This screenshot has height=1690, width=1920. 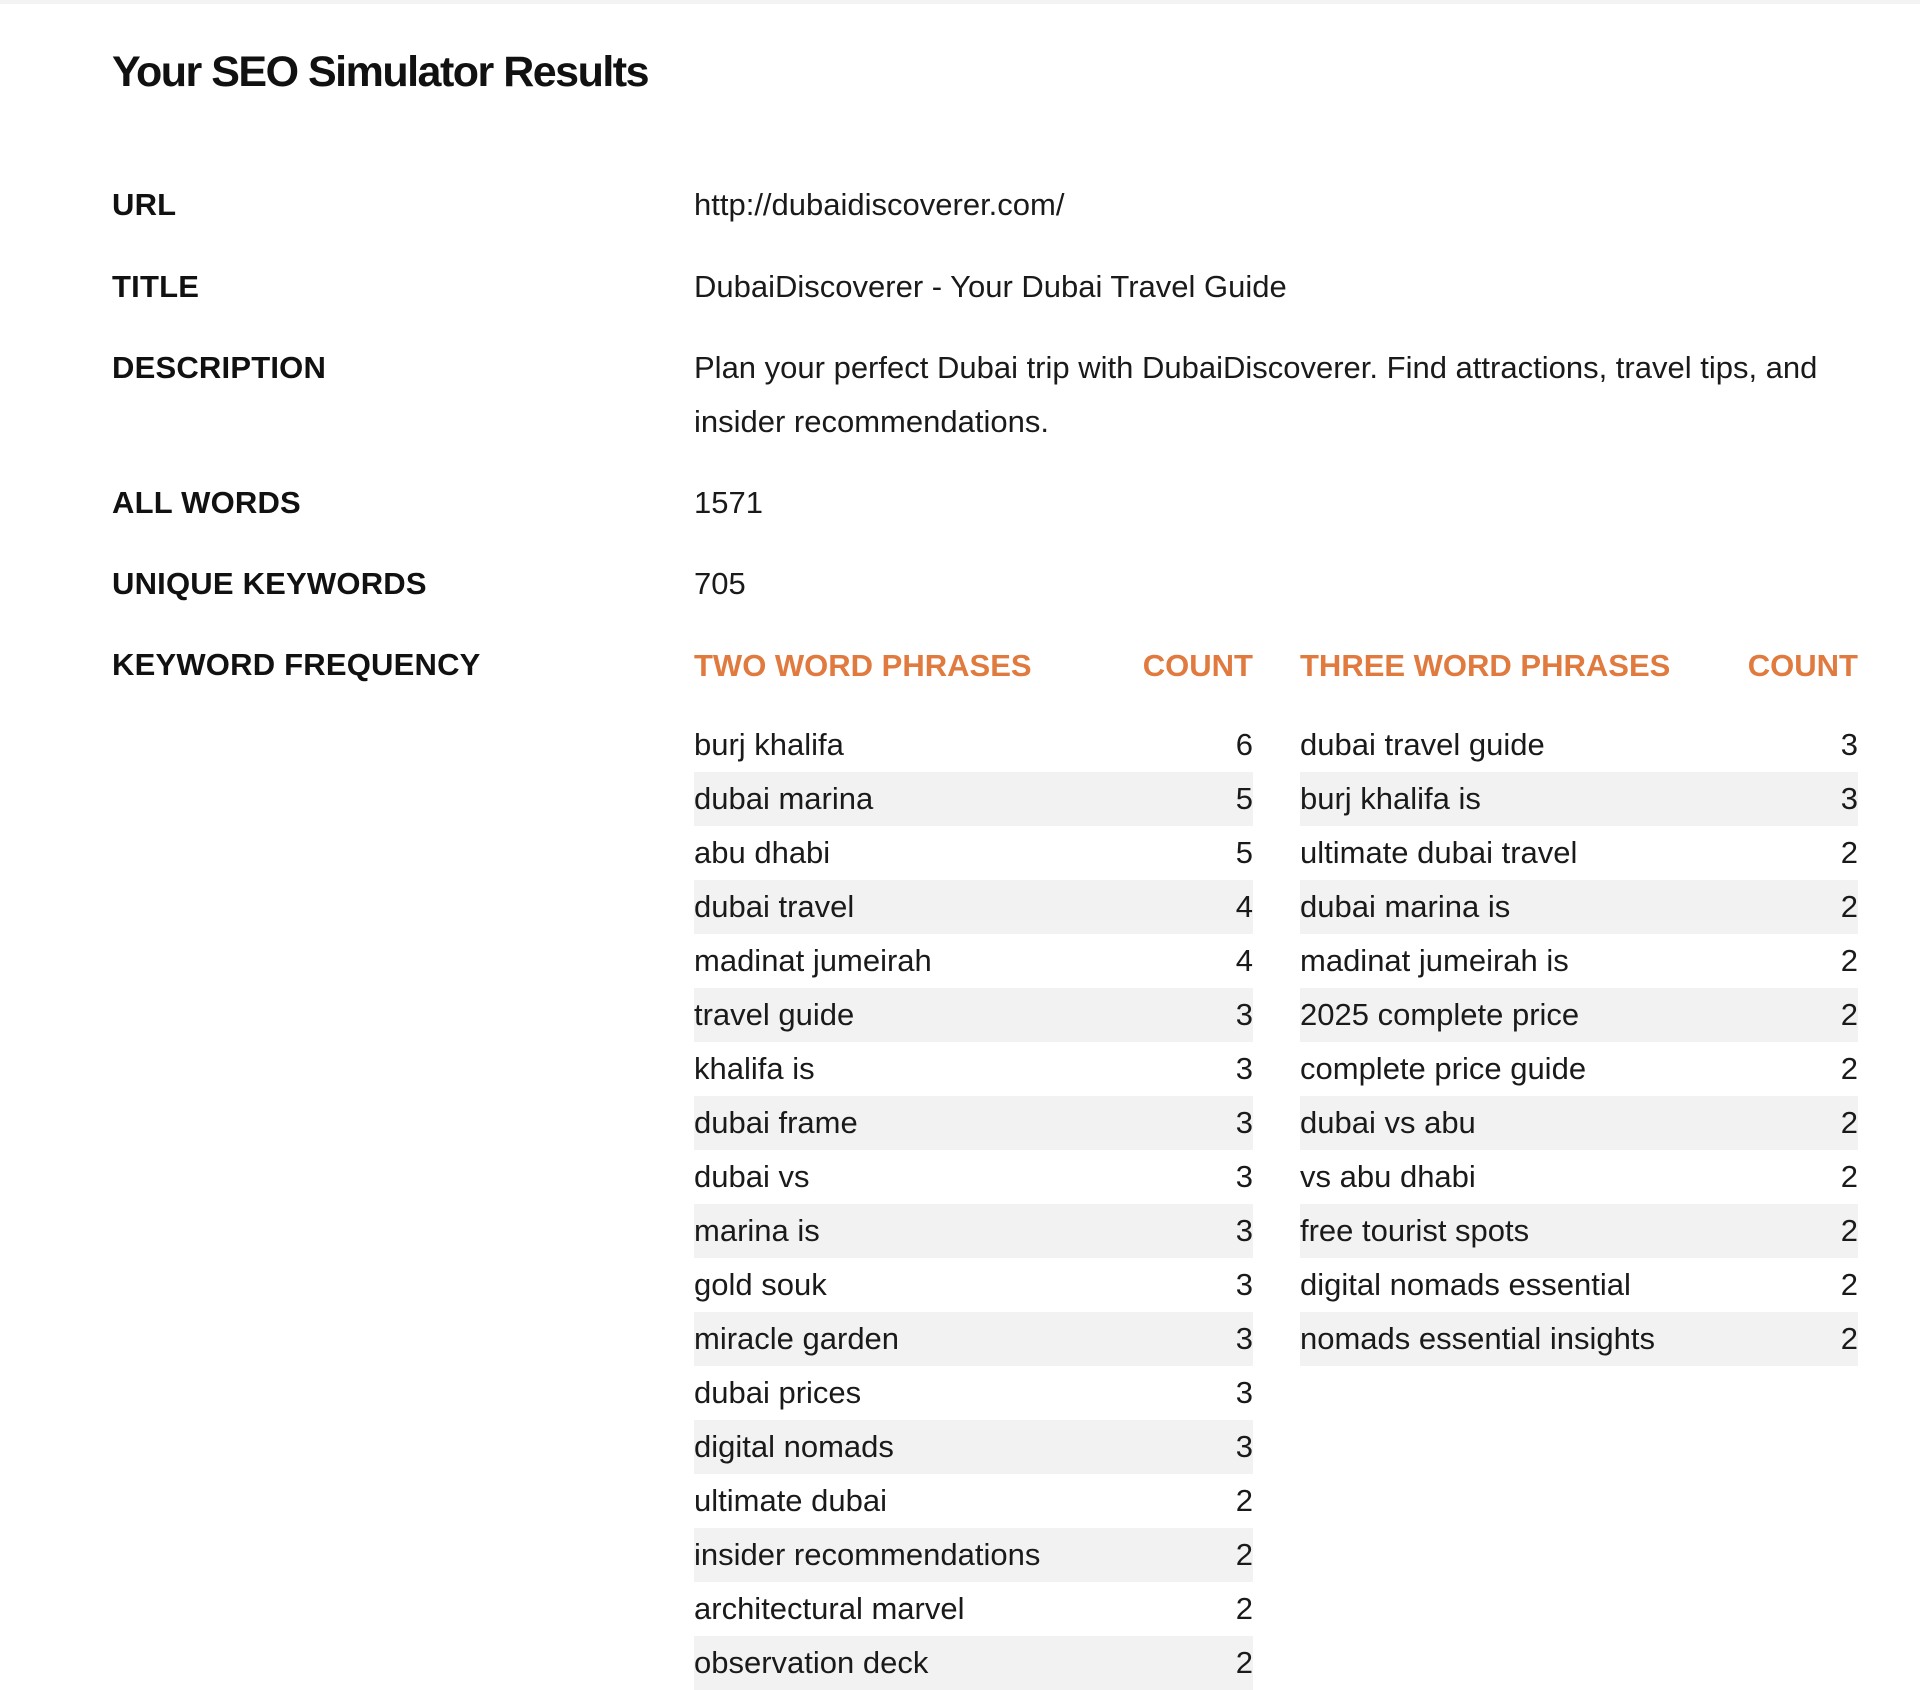 I want to click on phrase-cell: marina is, so click(x=906, y=1231).